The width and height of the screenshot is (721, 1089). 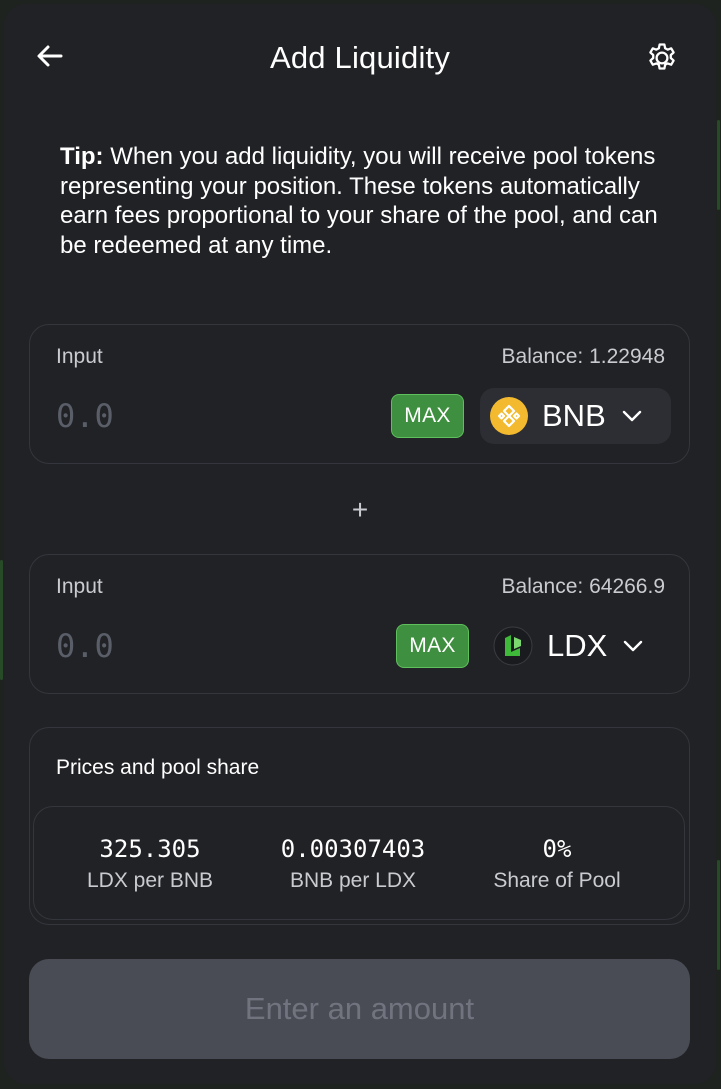 I want to click on max-button-ldx: MAX, so click(x=432, y=646).